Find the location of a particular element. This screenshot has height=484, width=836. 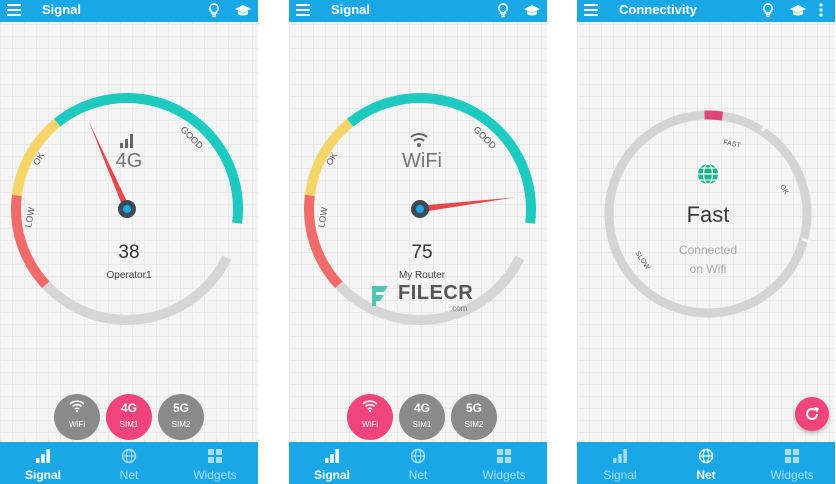

refresh-button is located at coordinates (812, 414).